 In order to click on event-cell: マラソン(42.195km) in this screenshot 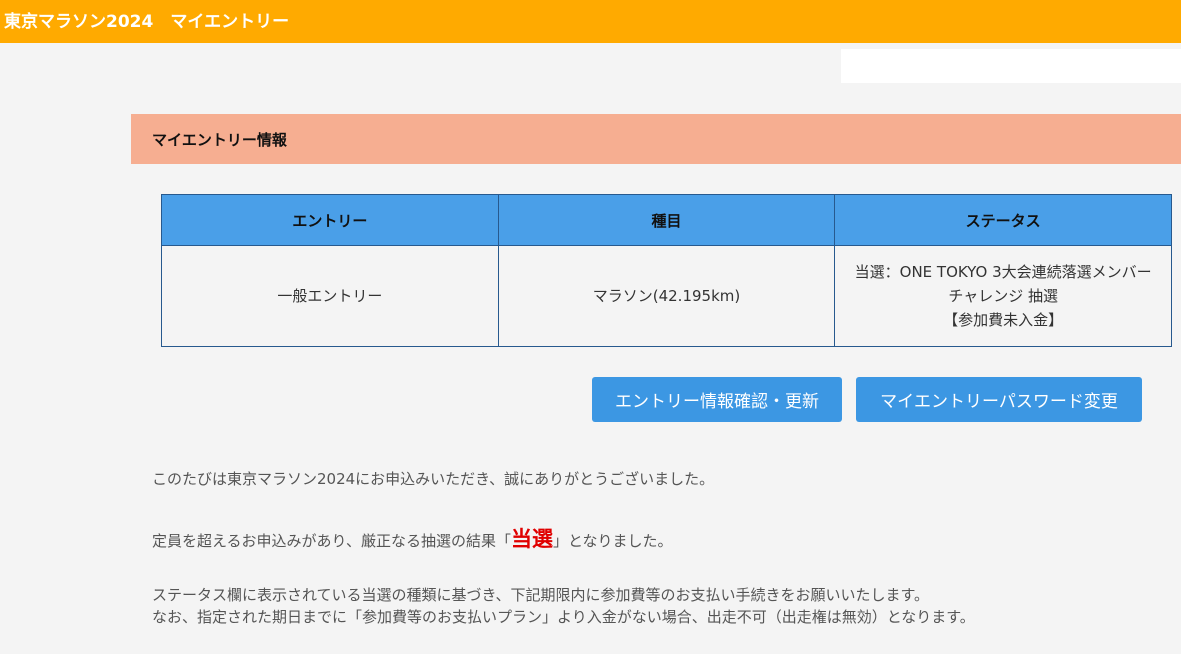, I will do `click(666, 296)`.